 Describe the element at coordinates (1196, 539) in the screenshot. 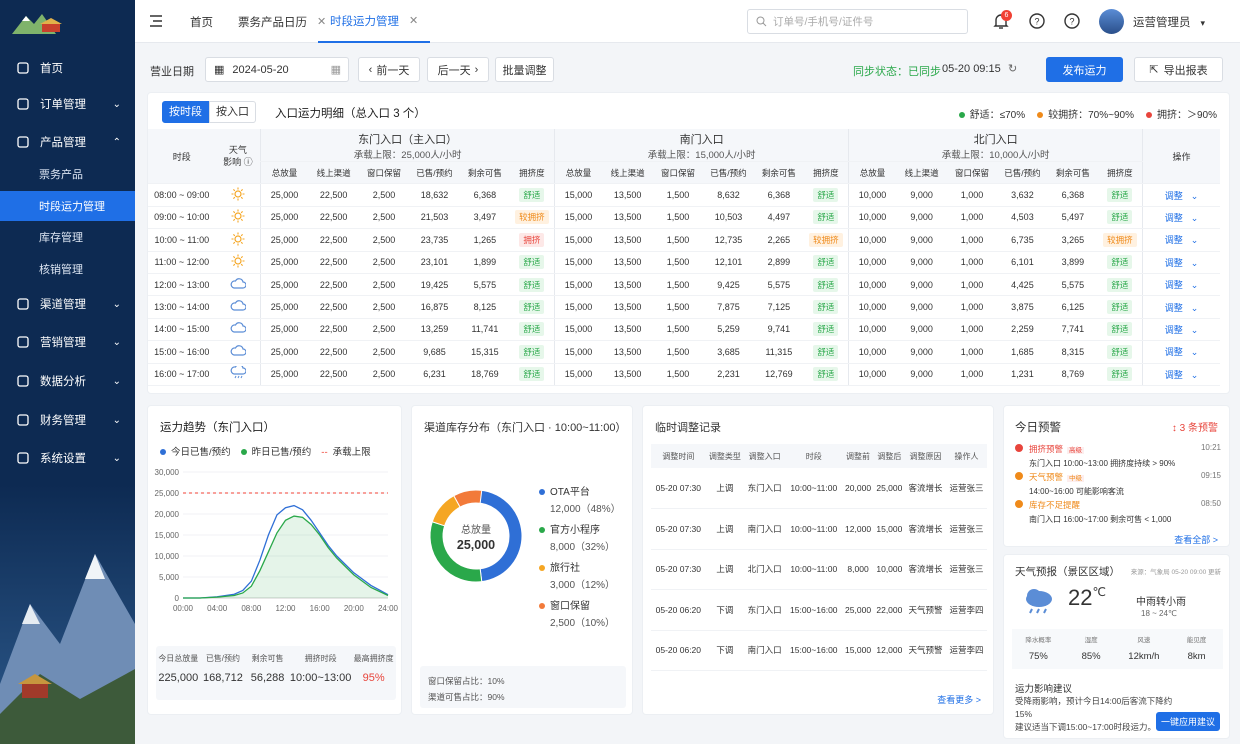

I see `warnings-view-all: 查看全部 >` at that location.